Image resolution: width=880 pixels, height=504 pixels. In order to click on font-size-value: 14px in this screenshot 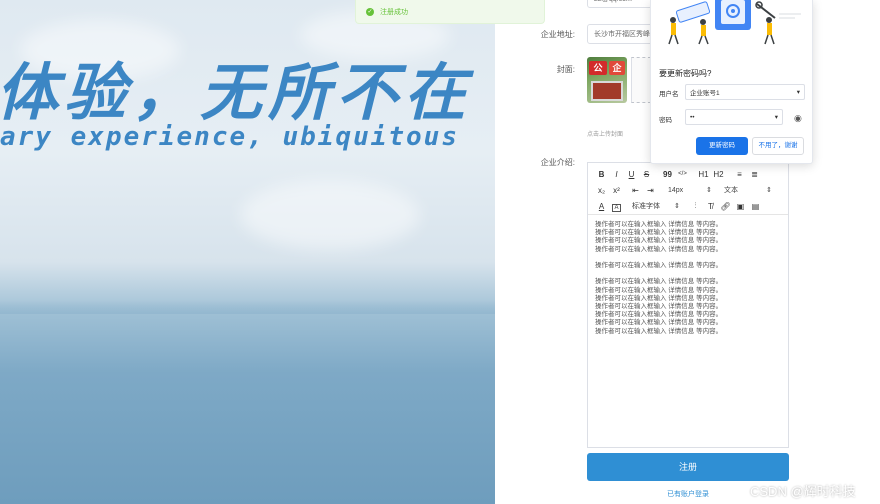, I will do `click(676, 190)`.